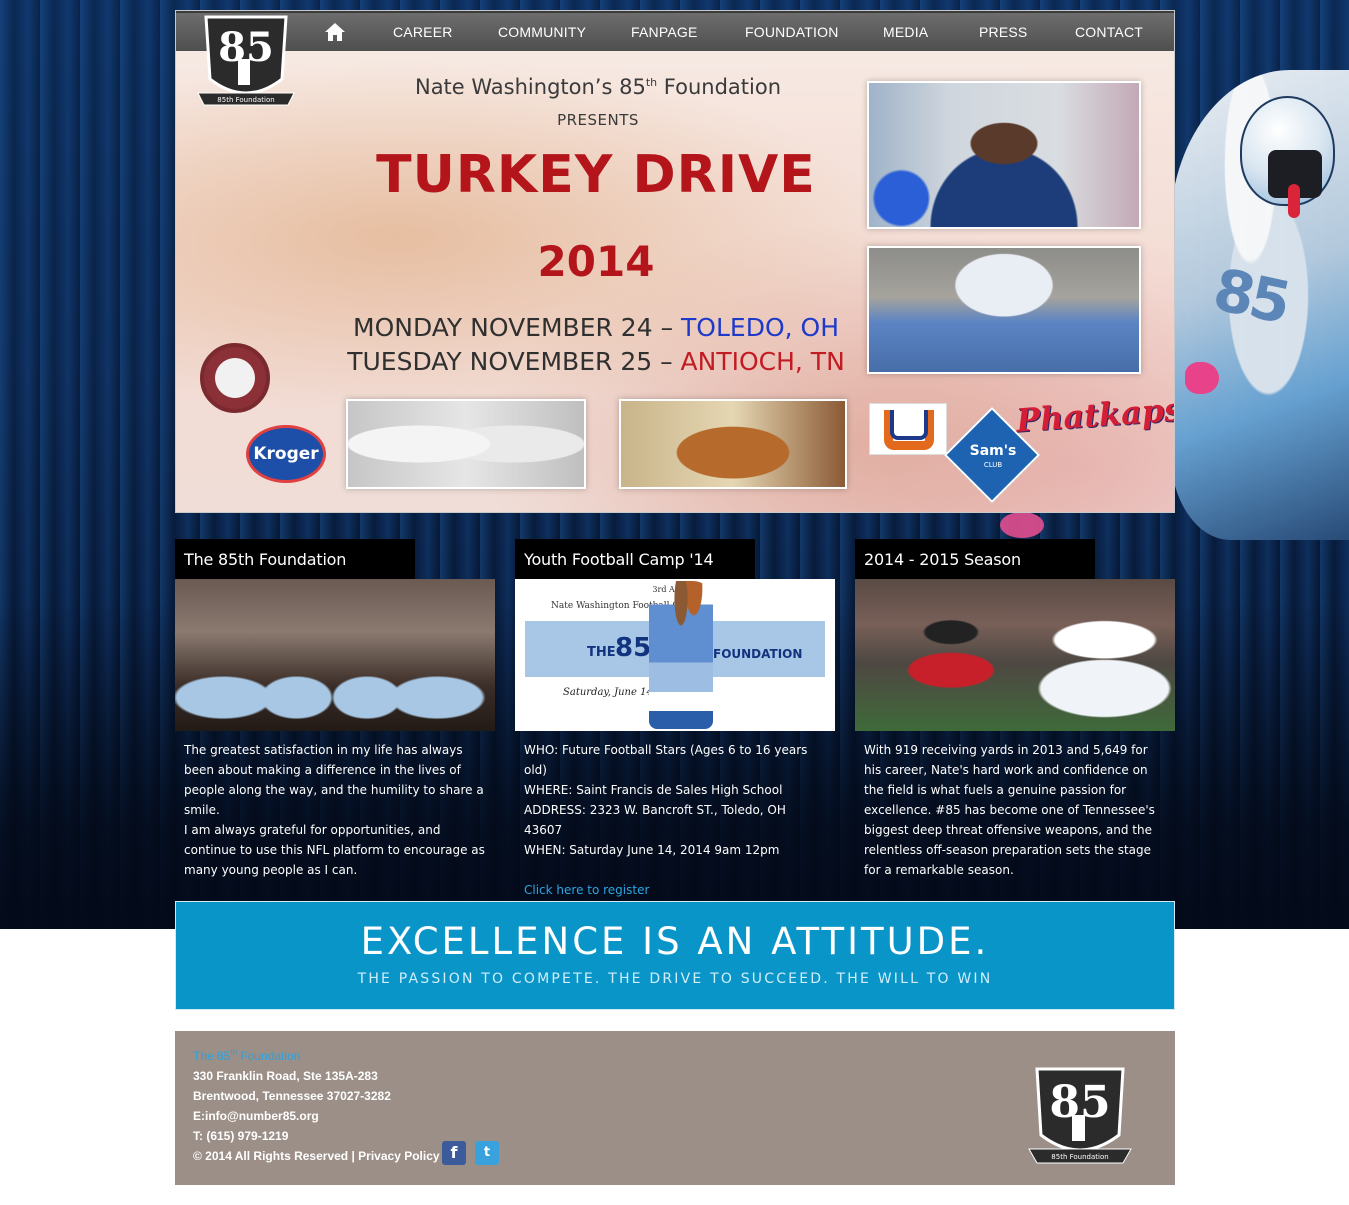 This screenshot has height=1205, width=1349. What do you see at coordinates (285, 1076) in the screenshot?
I see `footer-address-line1: 330 Franklin Road, Ste 135A-283` at bounding box center [285, 1076].